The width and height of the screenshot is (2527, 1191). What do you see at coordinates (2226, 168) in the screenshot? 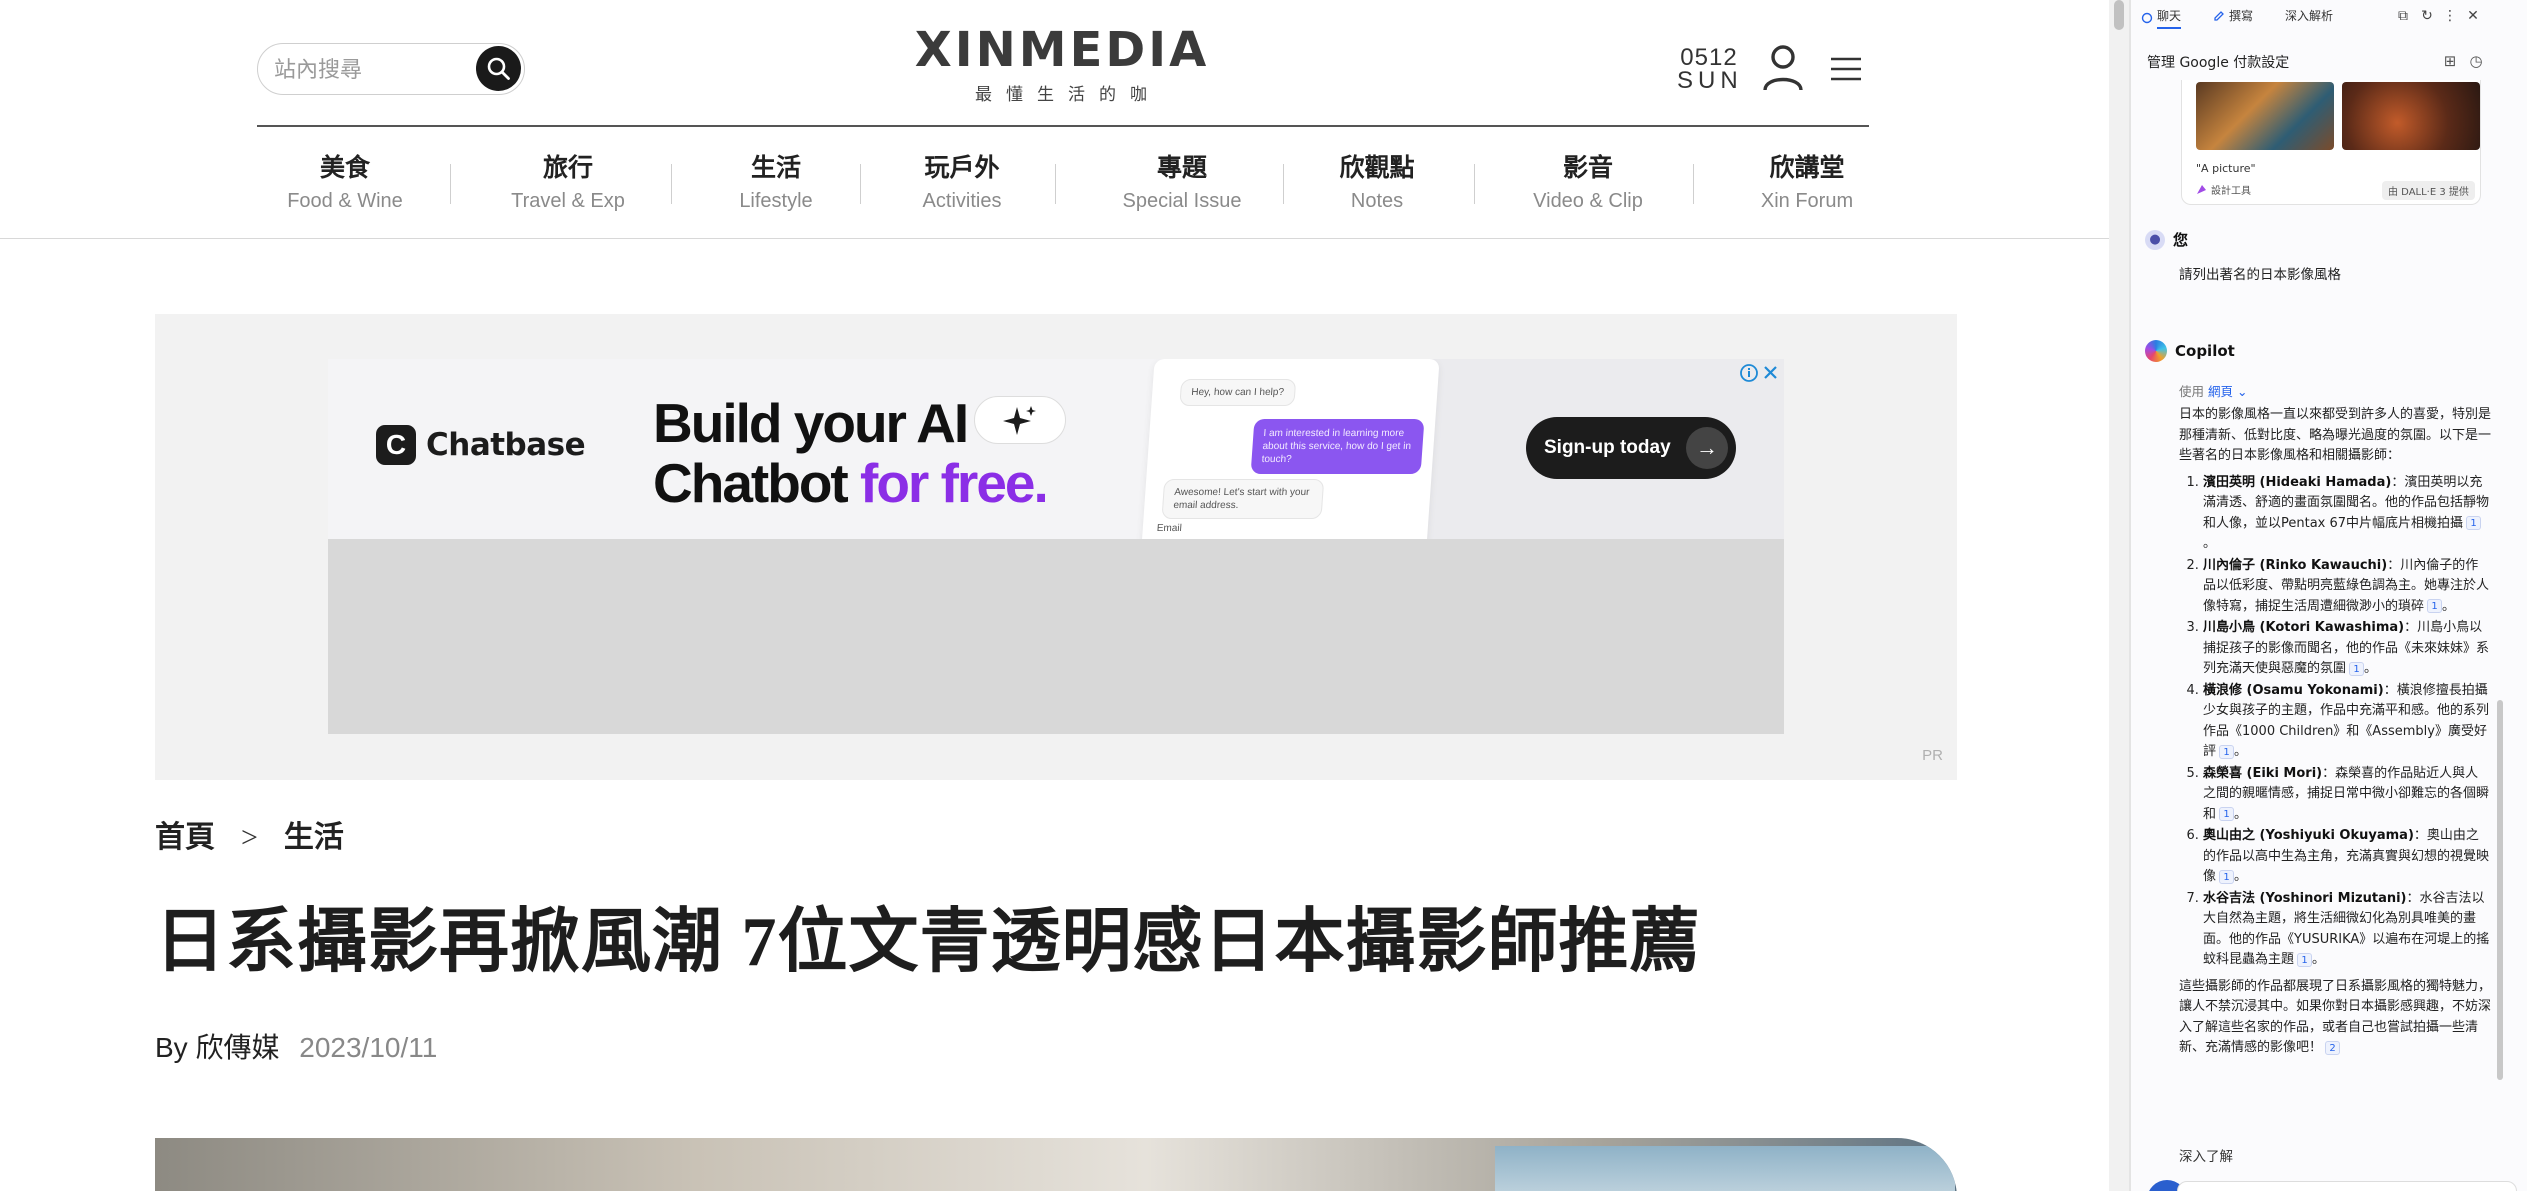
I see `image-caption: "A picture"` at bounding box center [2226, 168].